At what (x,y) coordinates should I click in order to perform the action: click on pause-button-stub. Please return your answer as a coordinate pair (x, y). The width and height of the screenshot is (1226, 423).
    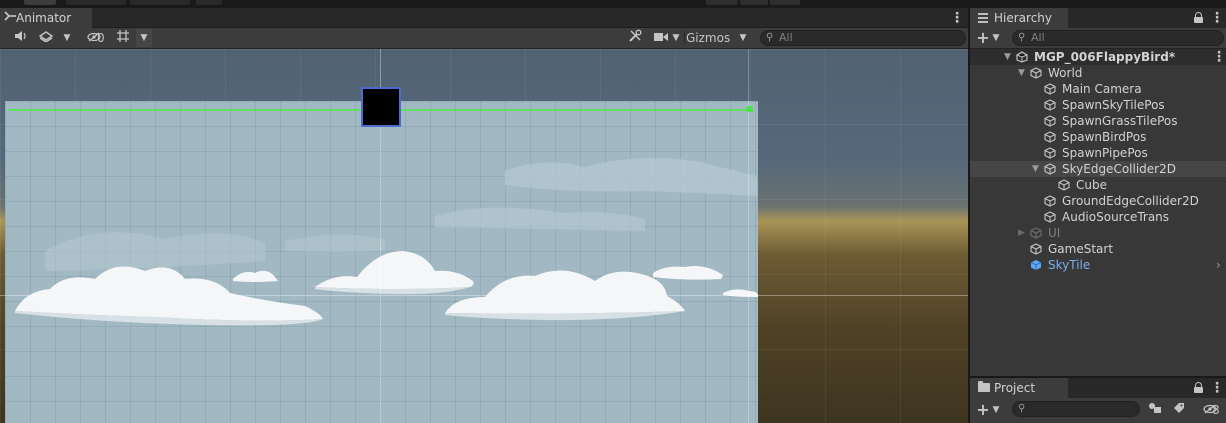
    Looking at the image, I should click on (754, 2).